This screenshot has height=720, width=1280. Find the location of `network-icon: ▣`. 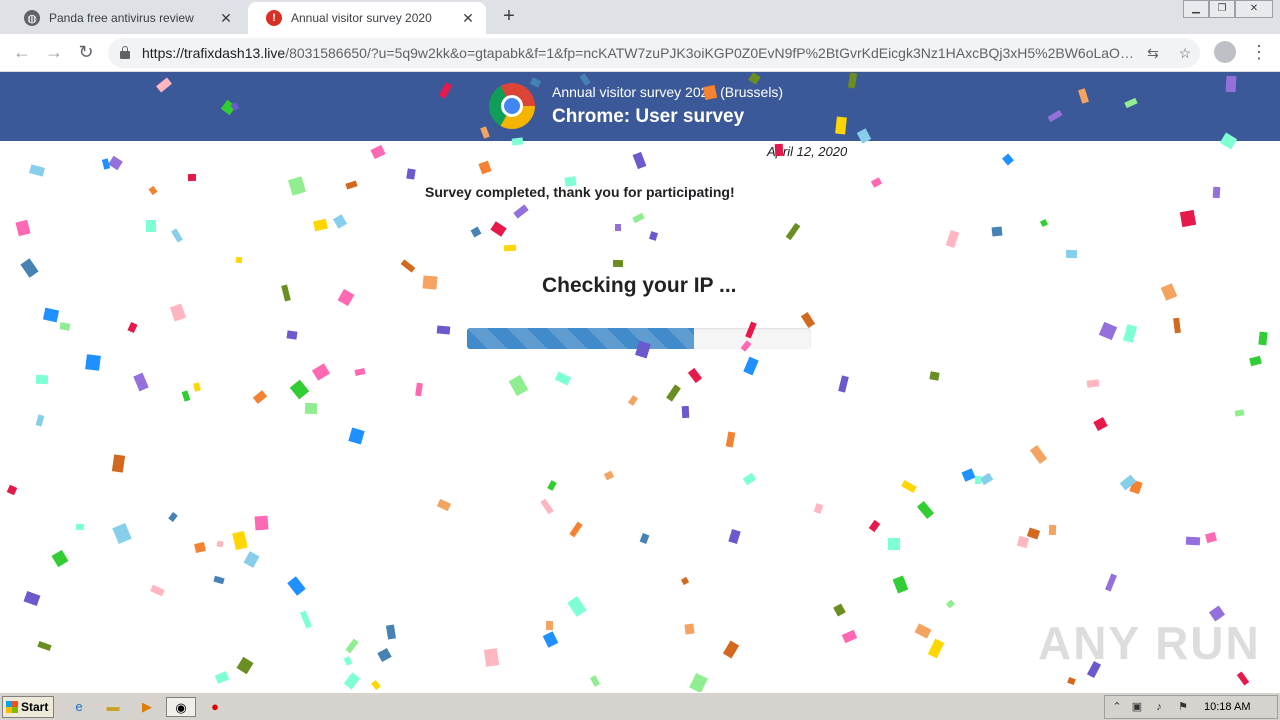

network-icon: ▣ is located at coordinates (1137, 707).